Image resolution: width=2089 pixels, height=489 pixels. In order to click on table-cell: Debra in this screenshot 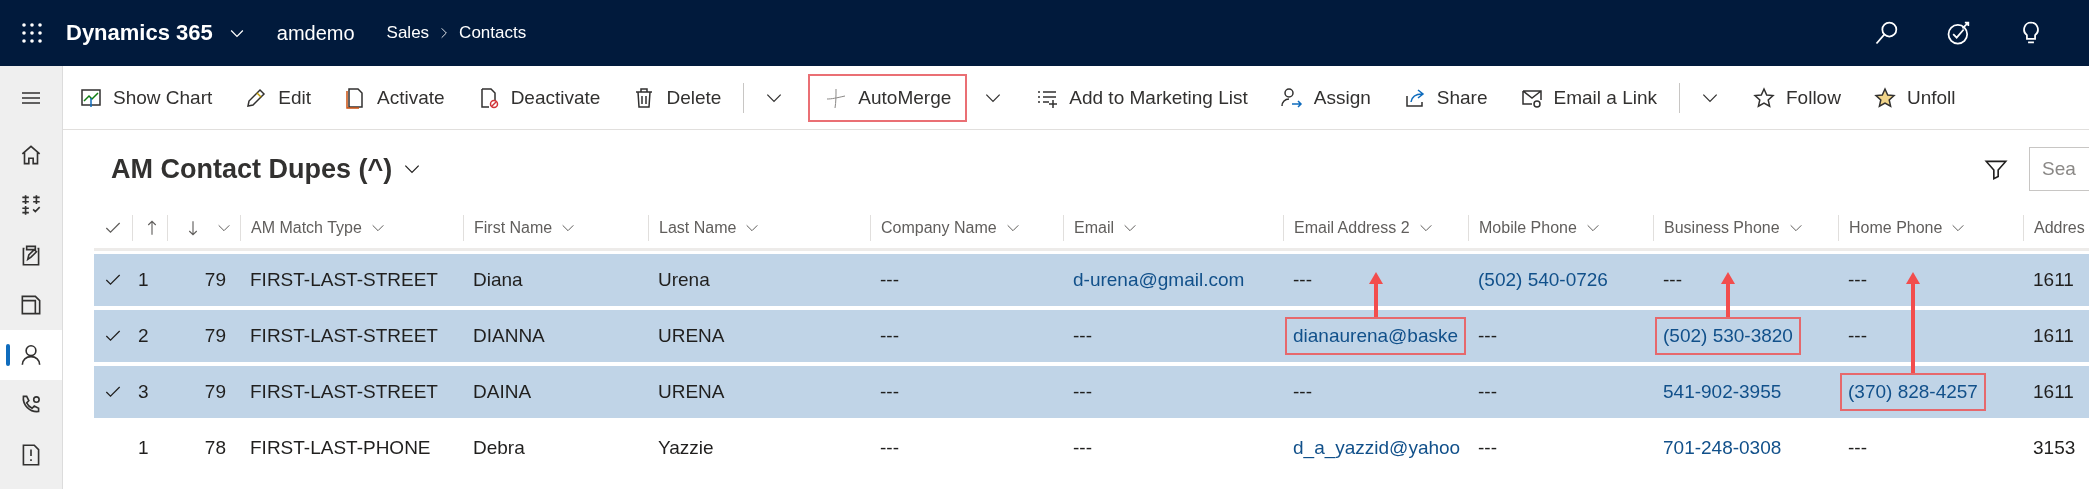, I will do `click(499, 448)`.